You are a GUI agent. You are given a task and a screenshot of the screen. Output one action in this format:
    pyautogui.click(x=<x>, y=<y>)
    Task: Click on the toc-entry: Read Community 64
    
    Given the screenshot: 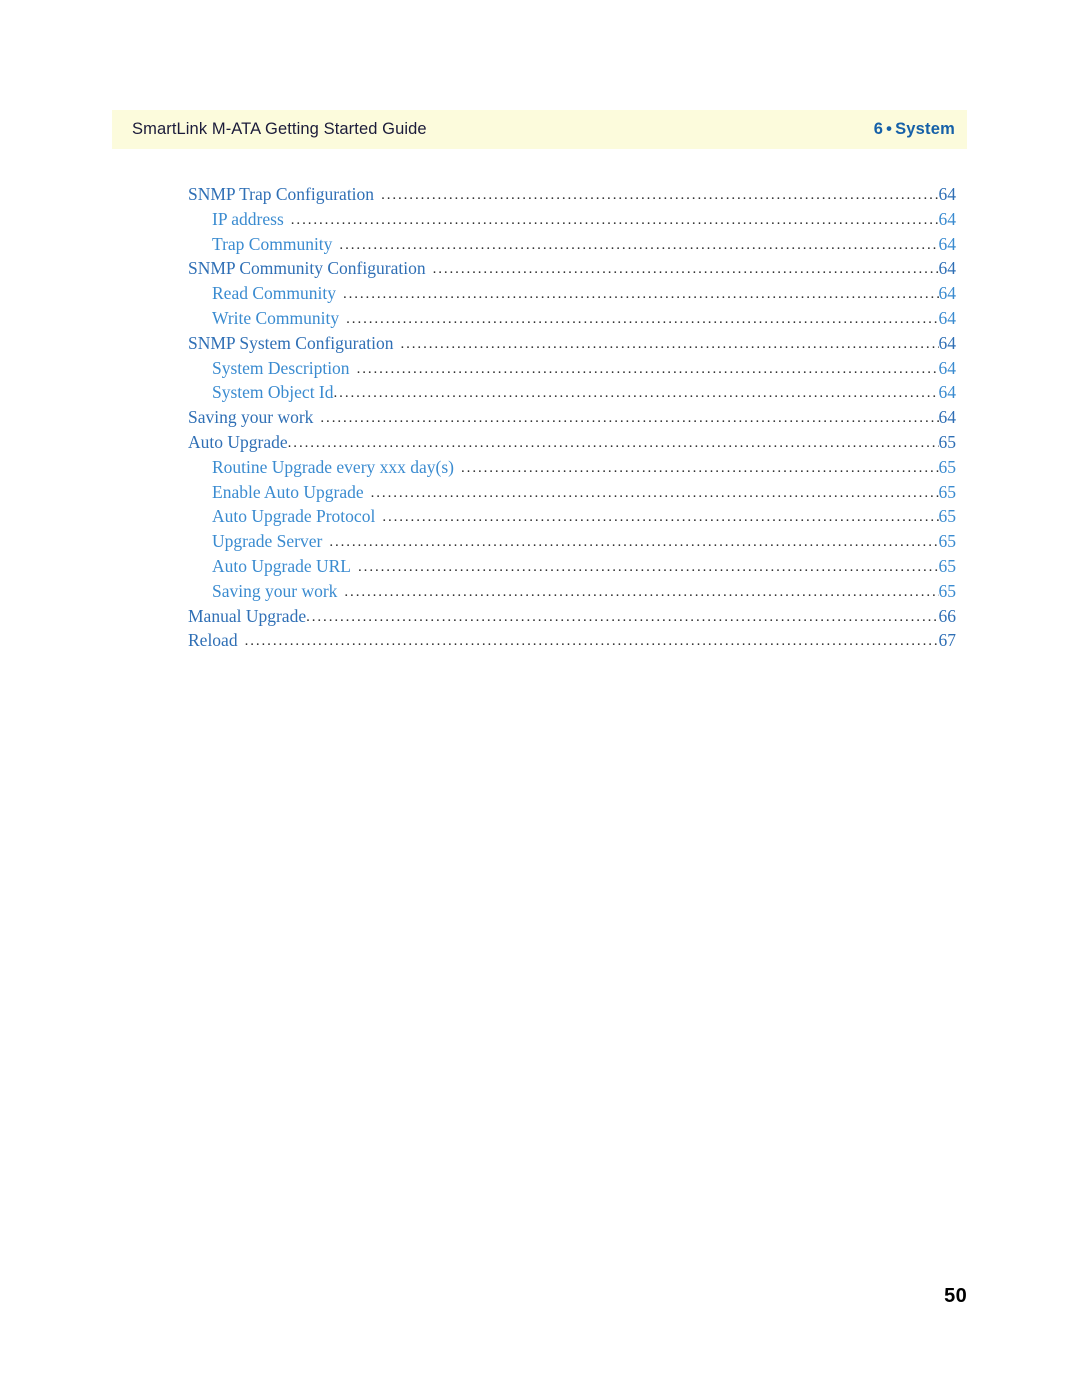 What is the action you would take?
    pyautogui.click(x=584, y=295)
    